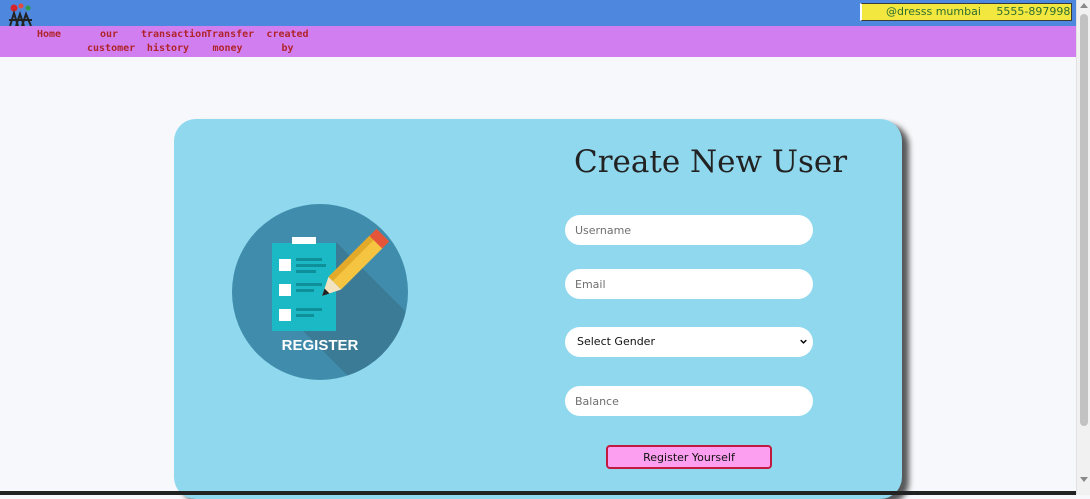 Image resolution: width=1090 pixels, height=499 pixels. What do you see at coordinates (933, 11) in the screenshot?
I see `address-text: @dresss mumbai` at bounding box center [933, 11].